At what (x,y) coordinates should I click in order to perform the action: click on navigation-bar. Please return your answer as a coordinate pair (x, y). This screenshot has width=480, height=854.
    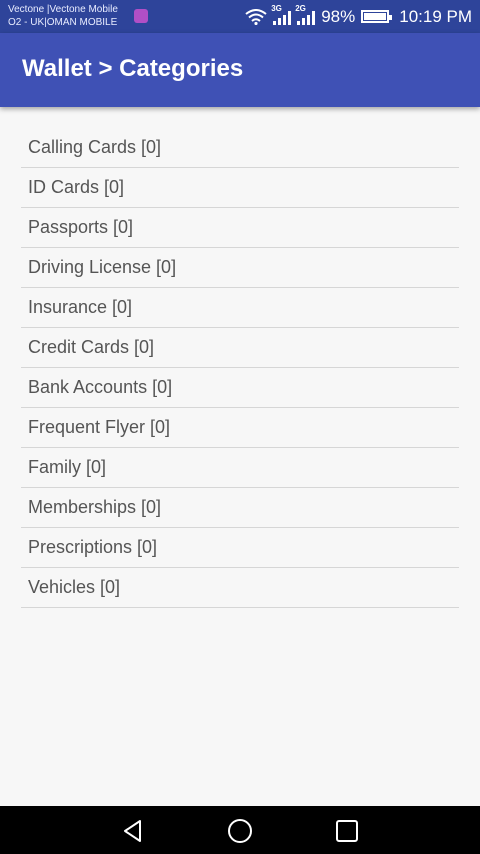
    Looking at the image, I should click on (240, 830).